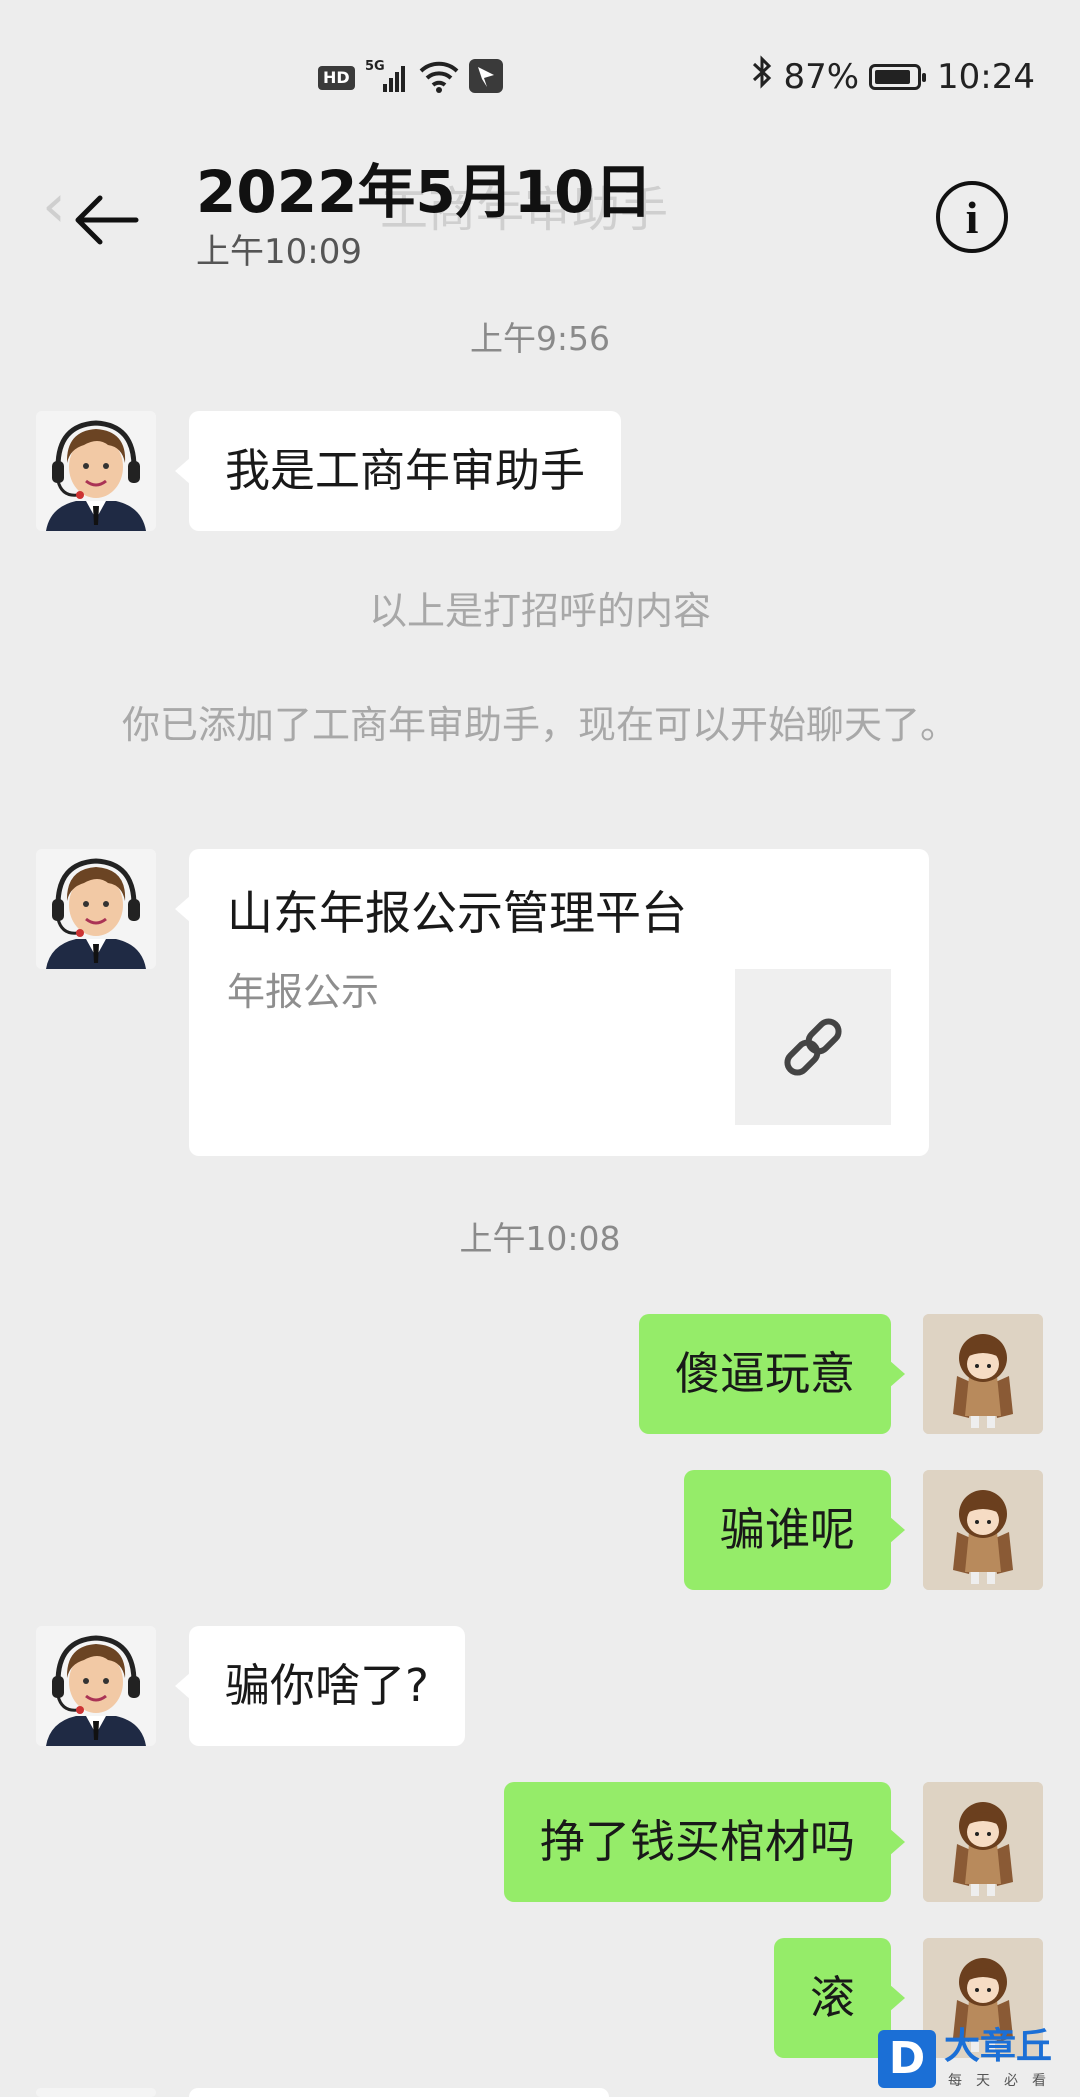 The image size is (1080, 2097). Describe the element at coordinates (552, 1002) in the screenshot. I see `link-card: 山东年报公示管理平台 年报公示` at that location.